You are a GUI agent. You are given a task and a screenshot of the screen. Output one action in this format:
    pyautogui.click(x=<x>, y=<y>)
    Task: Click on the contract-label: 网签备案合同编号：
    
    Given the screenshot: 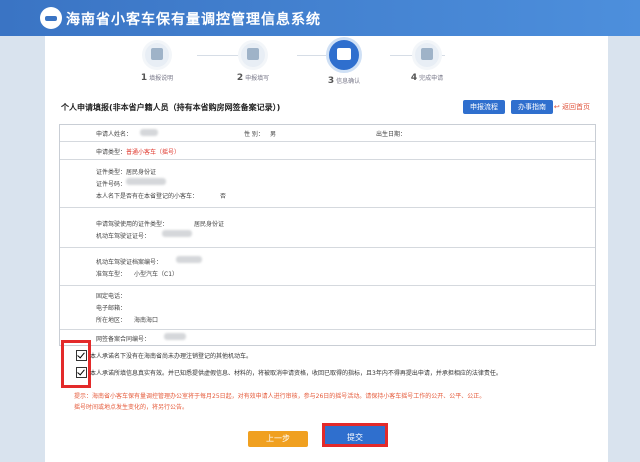 What is the action you would take?
    pyautogui.click(x=123, y=339)
    